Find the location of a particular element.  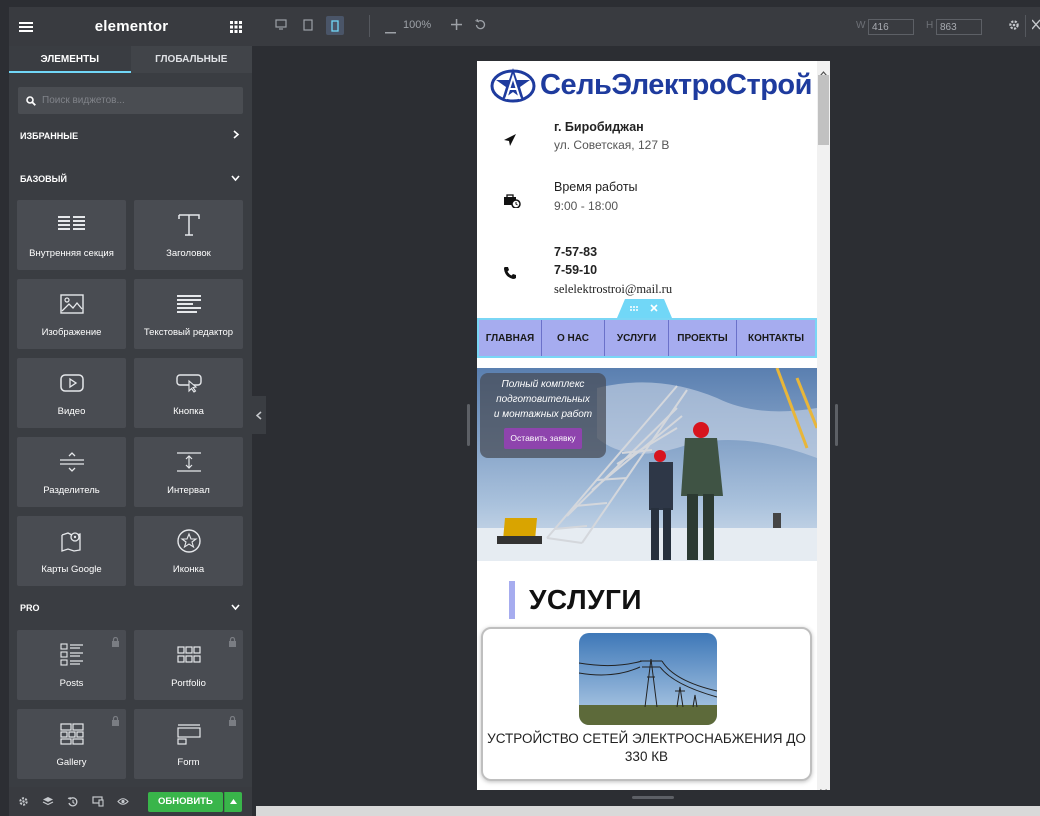

services-title-text: УСЛУГИ is located at coordinates (586, 599).